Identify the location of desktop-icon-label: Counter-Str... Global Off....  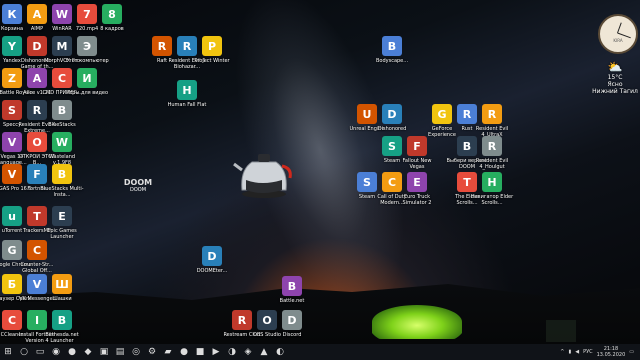
(37, 268).